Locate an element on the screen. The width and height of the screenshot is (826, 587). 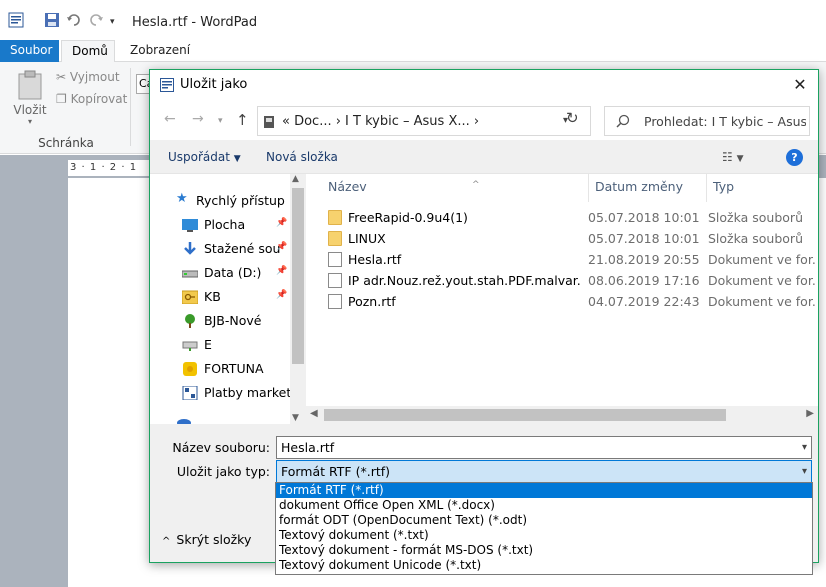
sort-ascending-icon: ^ is located at coordinates (476, 185).